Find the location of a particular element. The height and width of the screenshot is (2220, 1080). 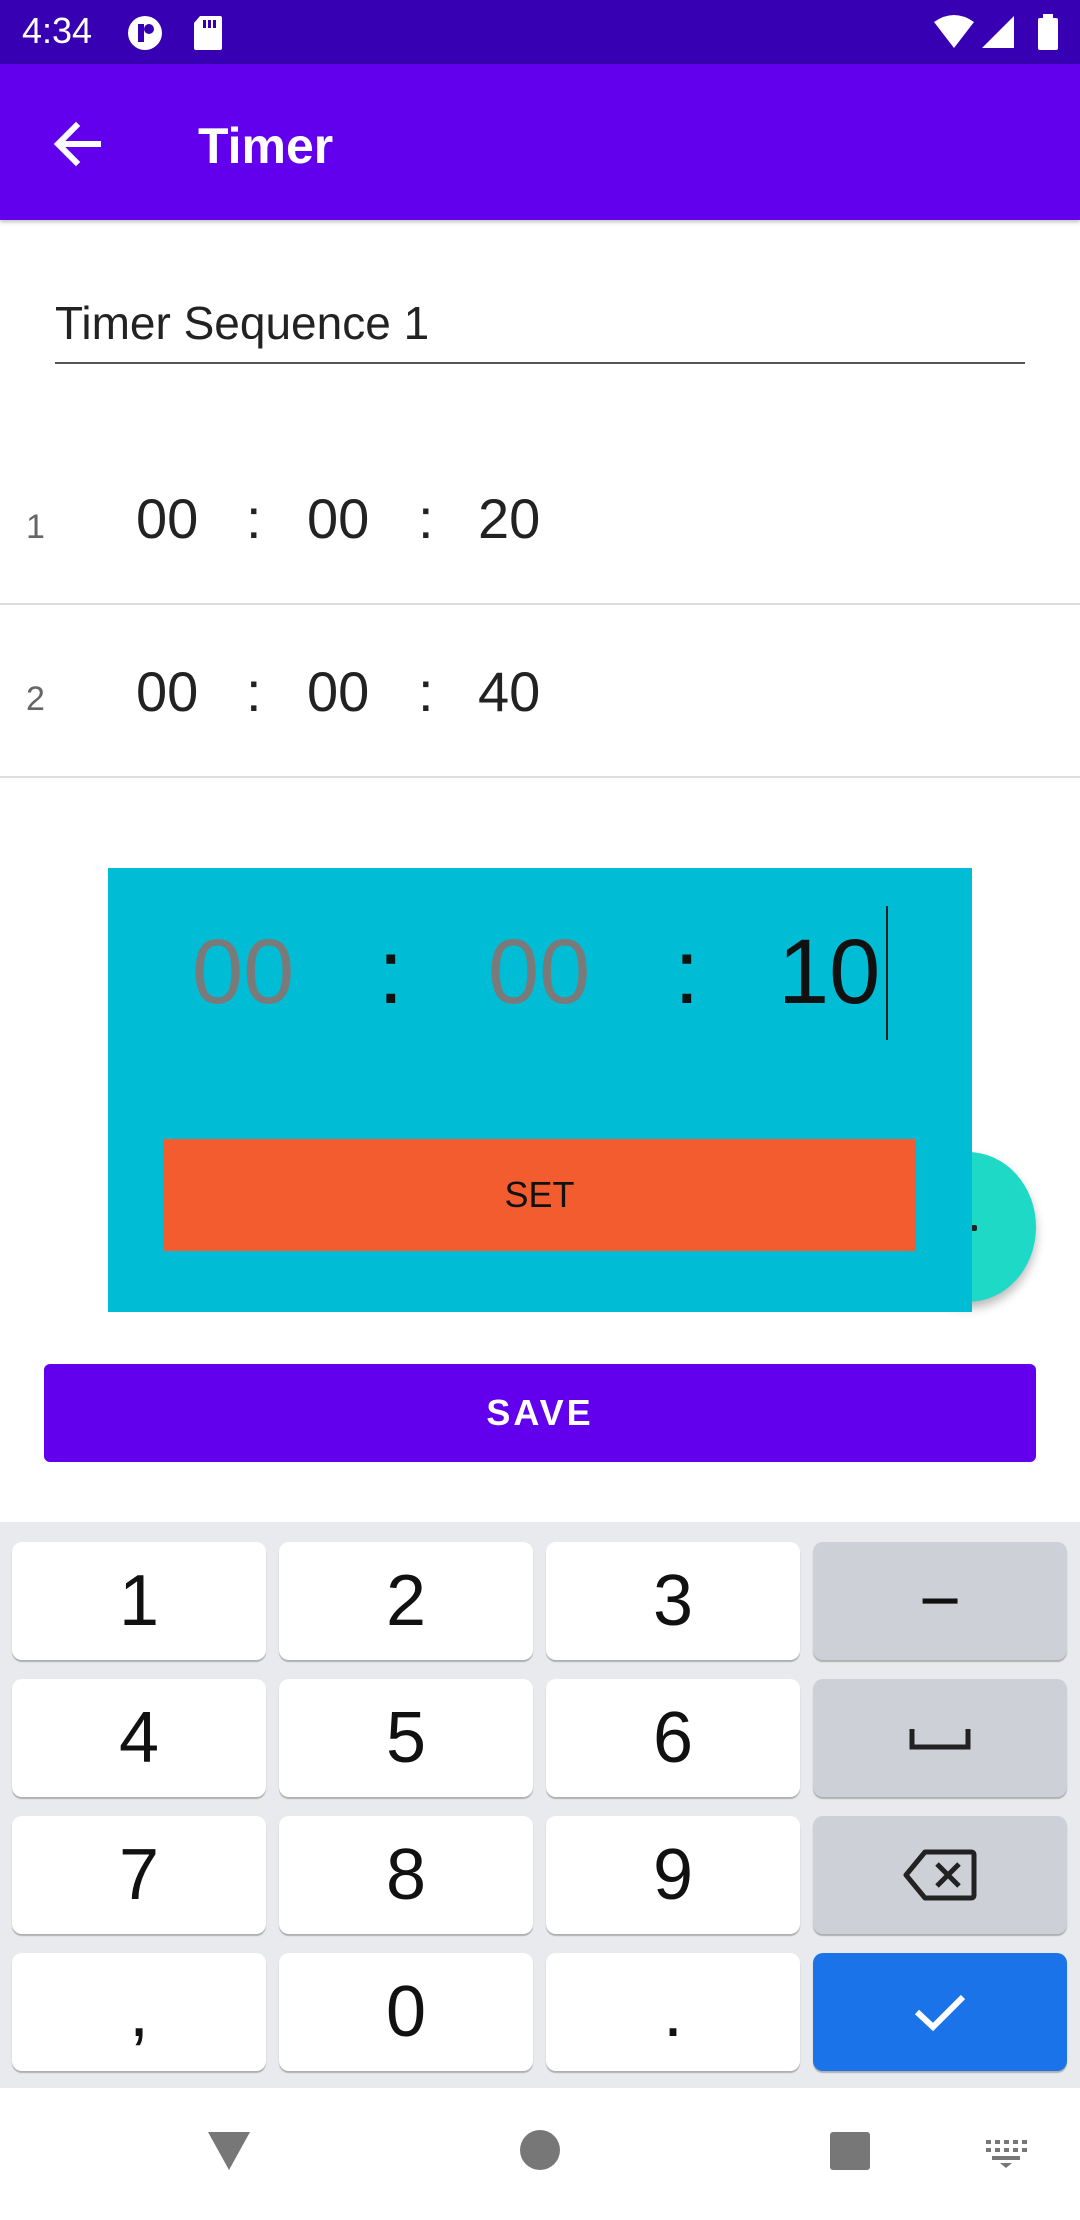

status-bar: 4:34 is located at coordinates (540, 32).